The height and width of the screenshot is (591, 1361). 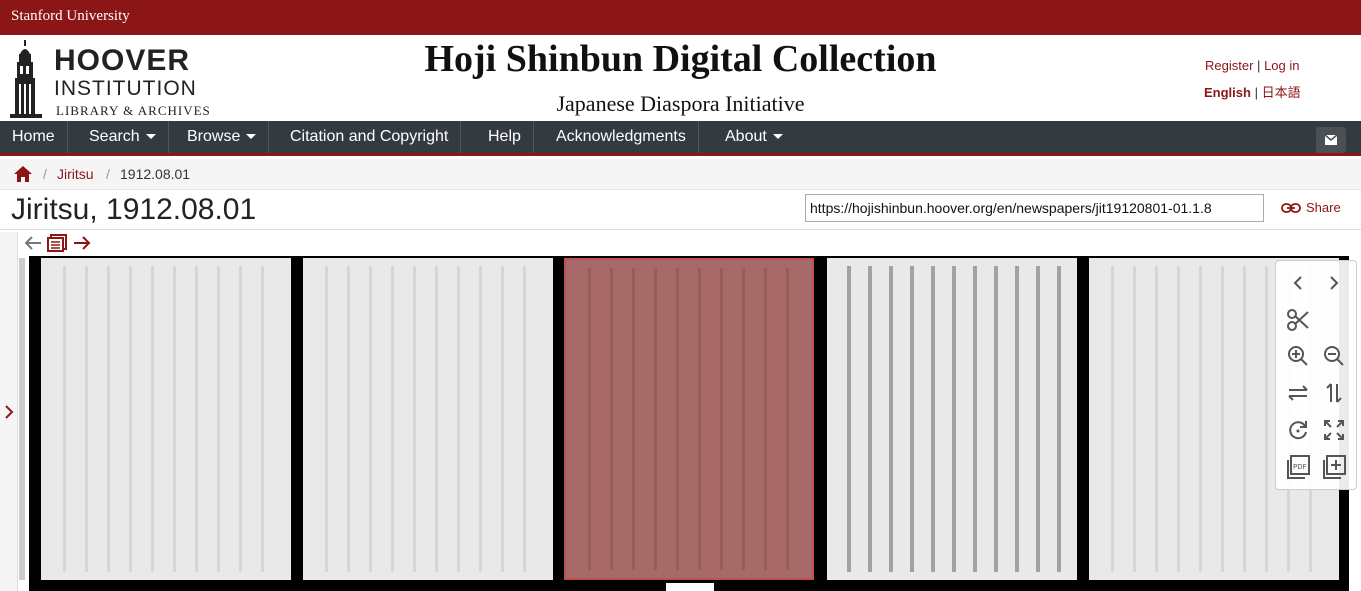 What do you see at coordinates (75, 174) in the screenshot?
I see `breadcrumb-jiritsu: Jiritsu` at bounding box center [75, 174].